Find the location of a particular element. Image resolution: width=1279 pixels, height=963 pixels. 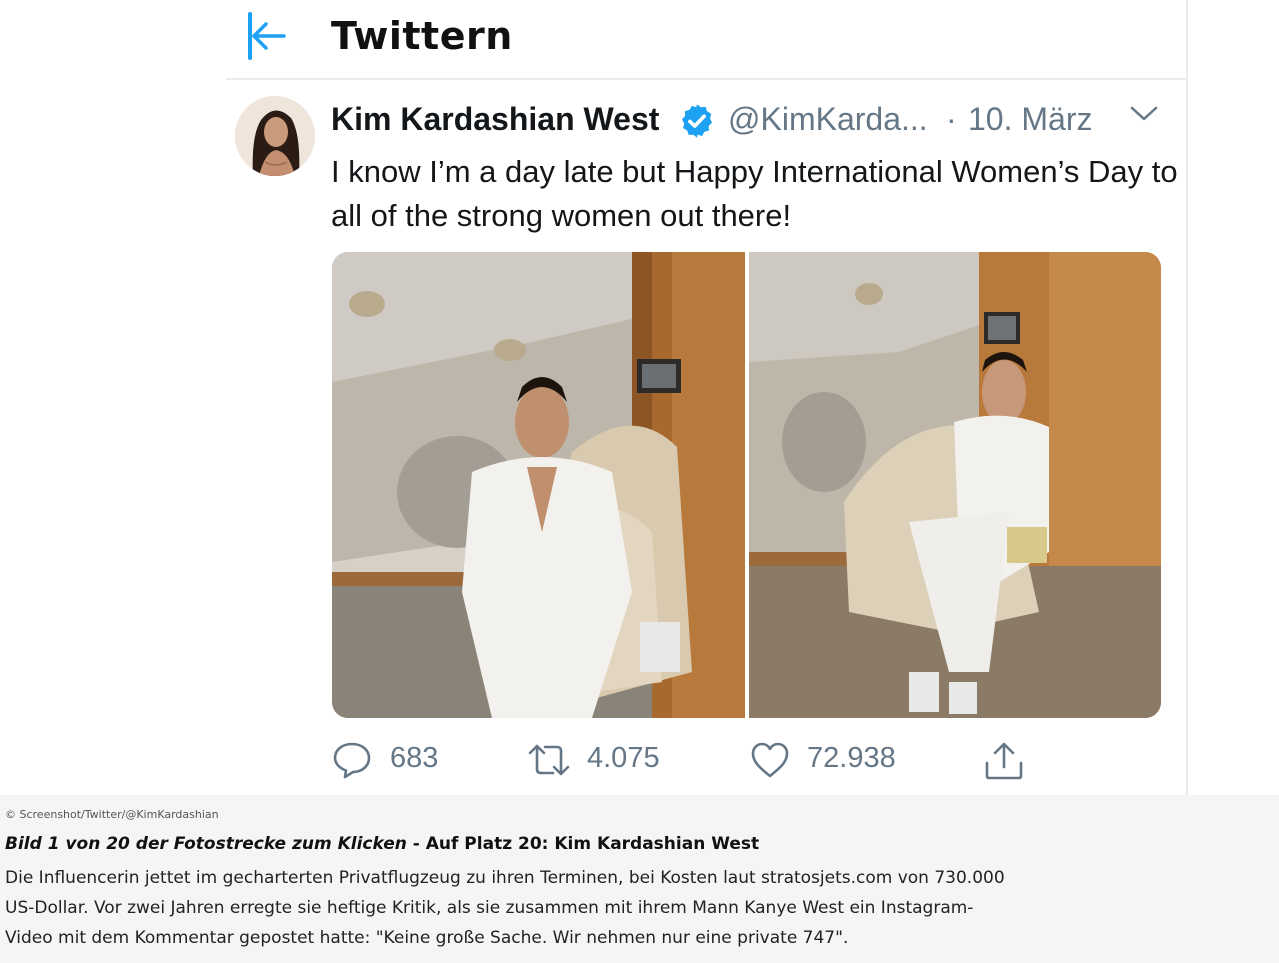

heart-icon is located at coordinates (770, 760).